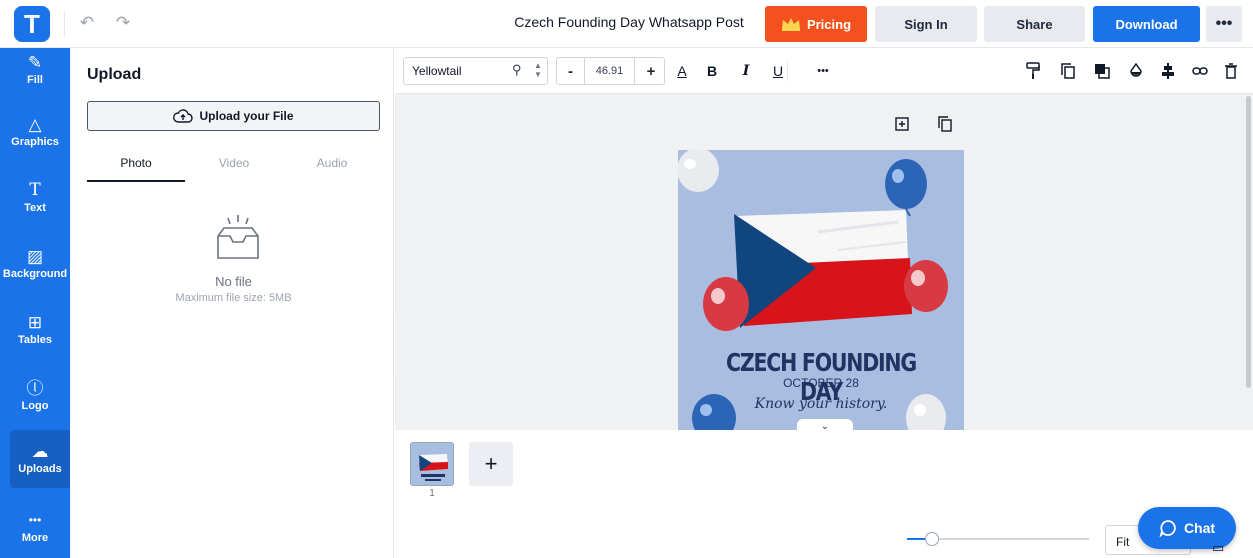  Describe the element at coordinates (1068, 71) in the screenshot. I see `duplicate-icon` at that location.